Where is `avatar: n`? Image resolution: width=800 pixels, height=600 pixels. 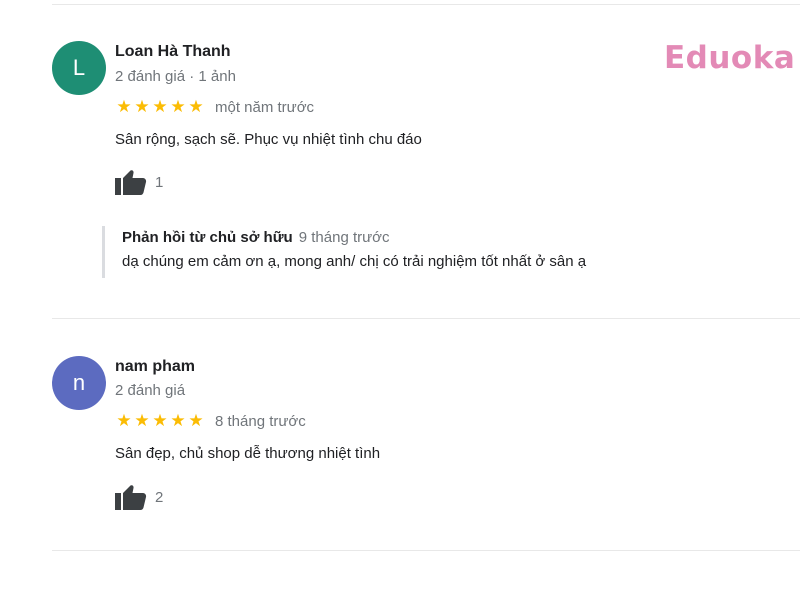
avatar: n is located at coordinates (79, 383).